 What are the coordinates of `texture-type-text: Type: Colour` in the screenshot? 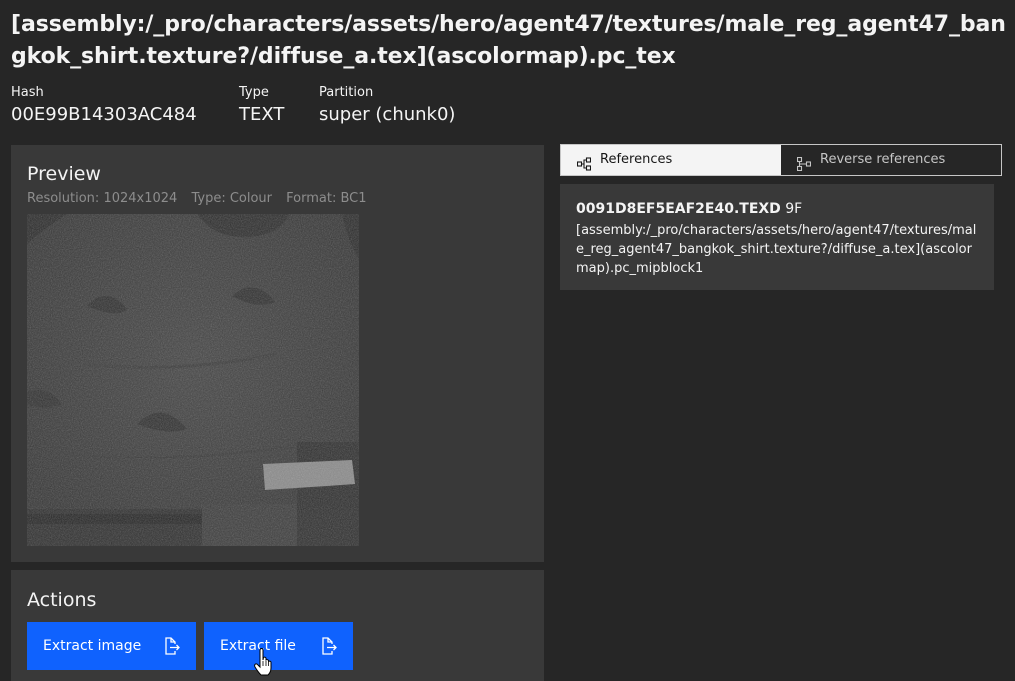 It's located at (232, 198).